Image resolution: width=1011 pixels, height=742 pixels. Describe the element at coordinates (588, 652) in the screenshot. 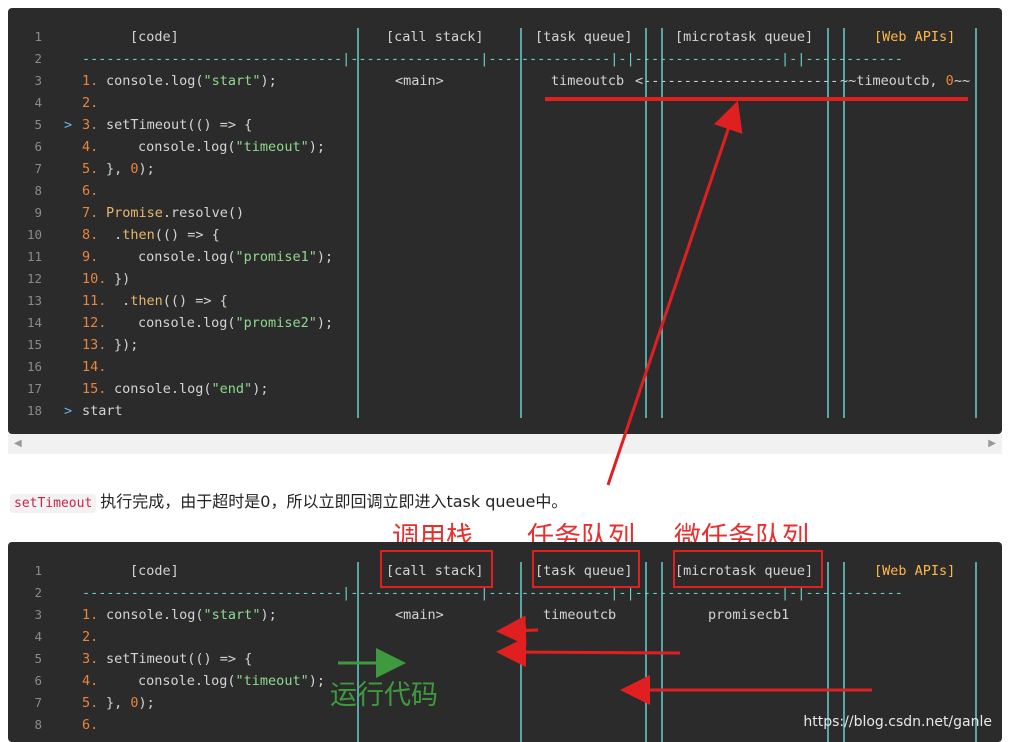

I see `arrow-medium` at that location.